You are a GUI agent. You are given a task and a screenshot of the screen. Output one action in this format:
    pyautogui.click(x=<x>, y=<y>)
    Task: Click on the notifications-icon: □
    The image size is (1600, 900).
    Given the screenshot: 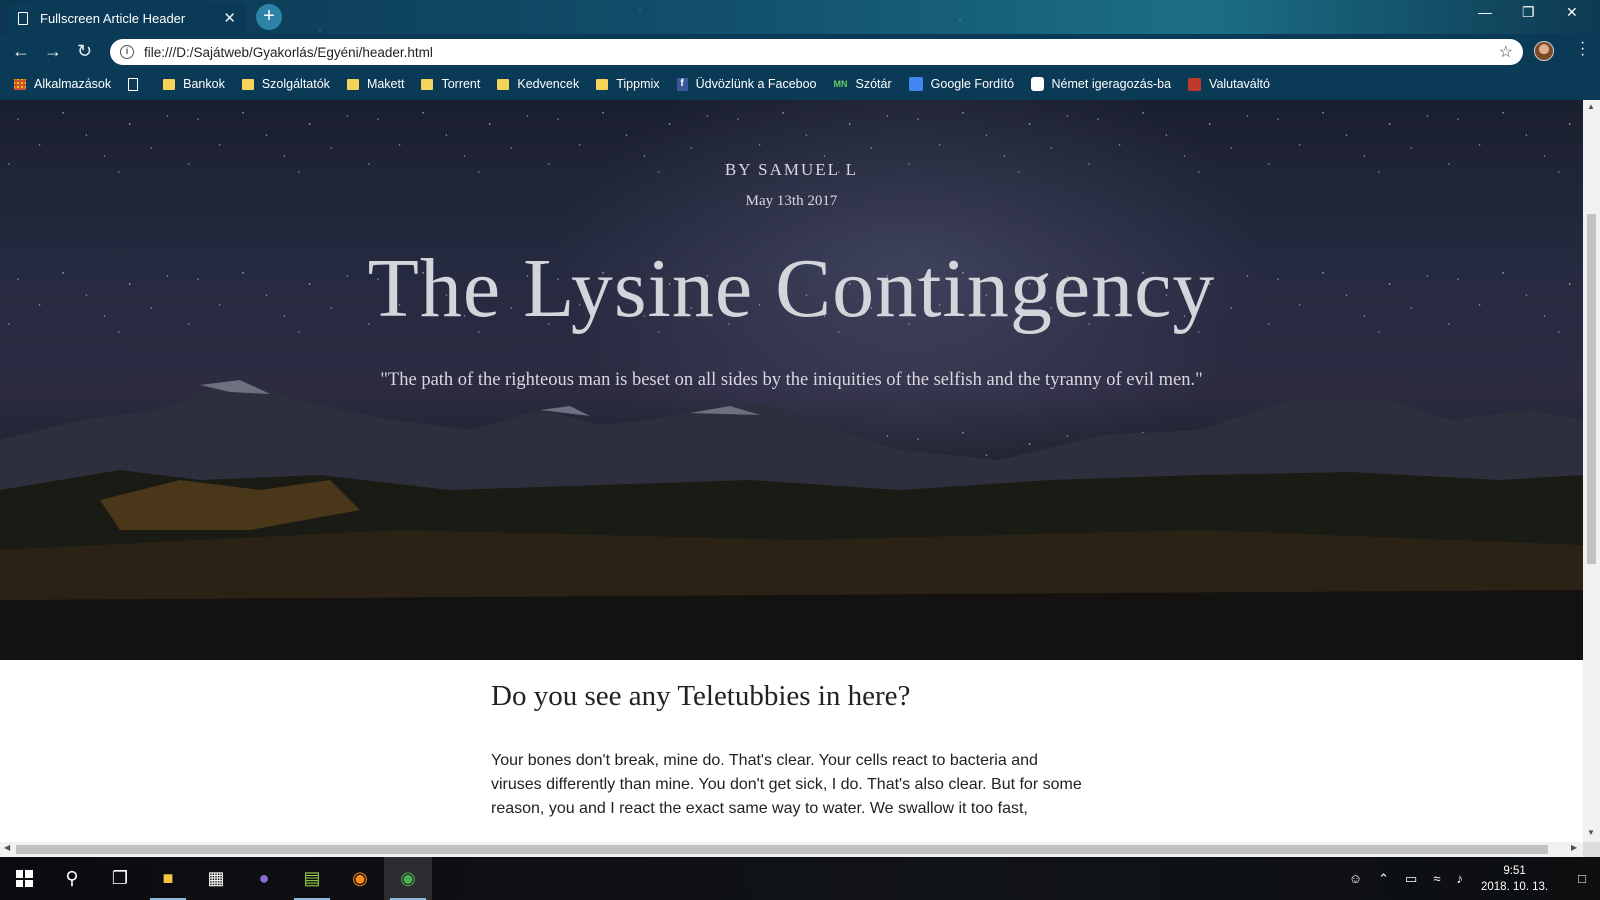 What is the action you would take?
    pyautogui.click(x=1582, y=878)
    